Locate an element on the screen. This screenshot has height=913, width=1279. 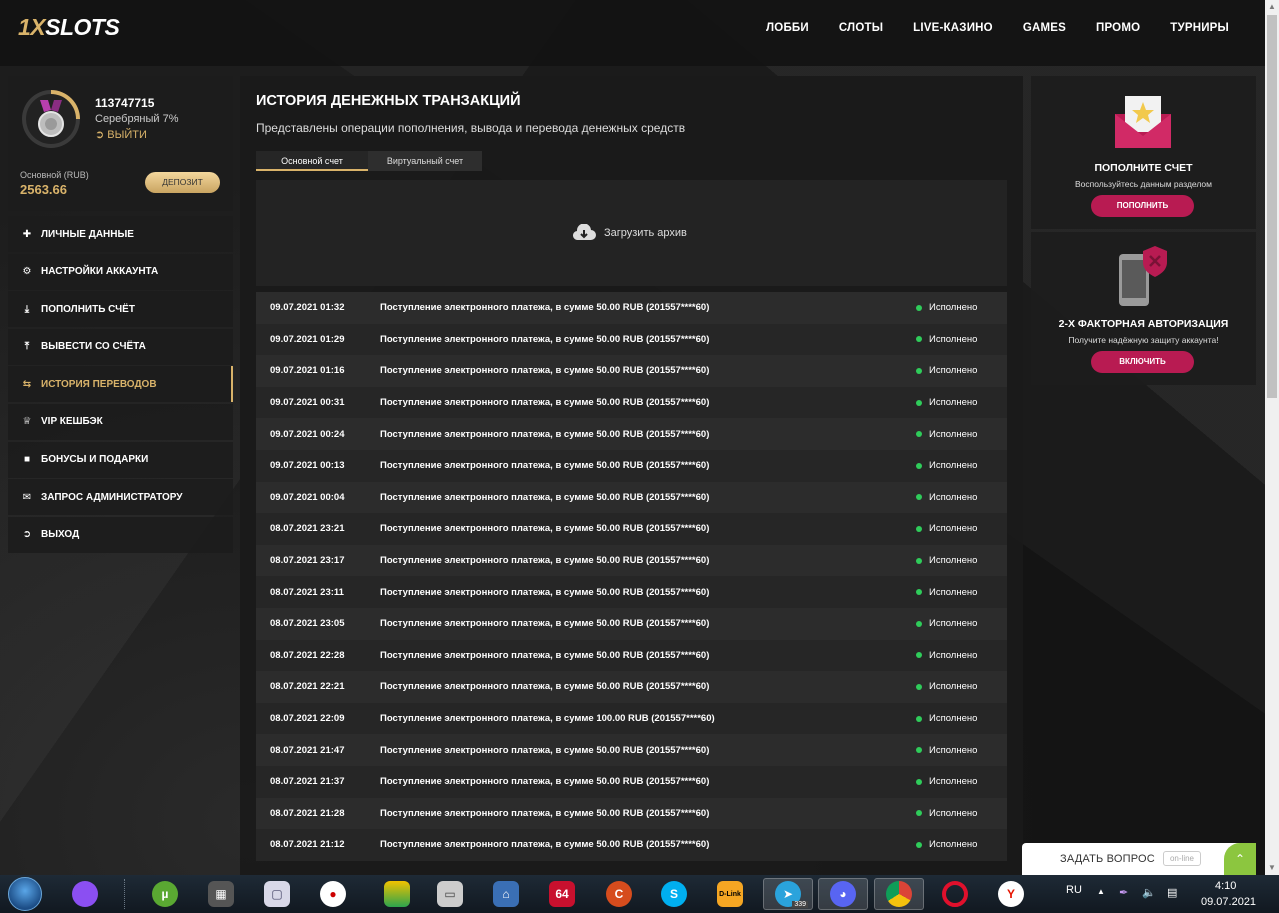
logout-link: ➲ ВЫЙТИ is located at coordinates (121, 134).